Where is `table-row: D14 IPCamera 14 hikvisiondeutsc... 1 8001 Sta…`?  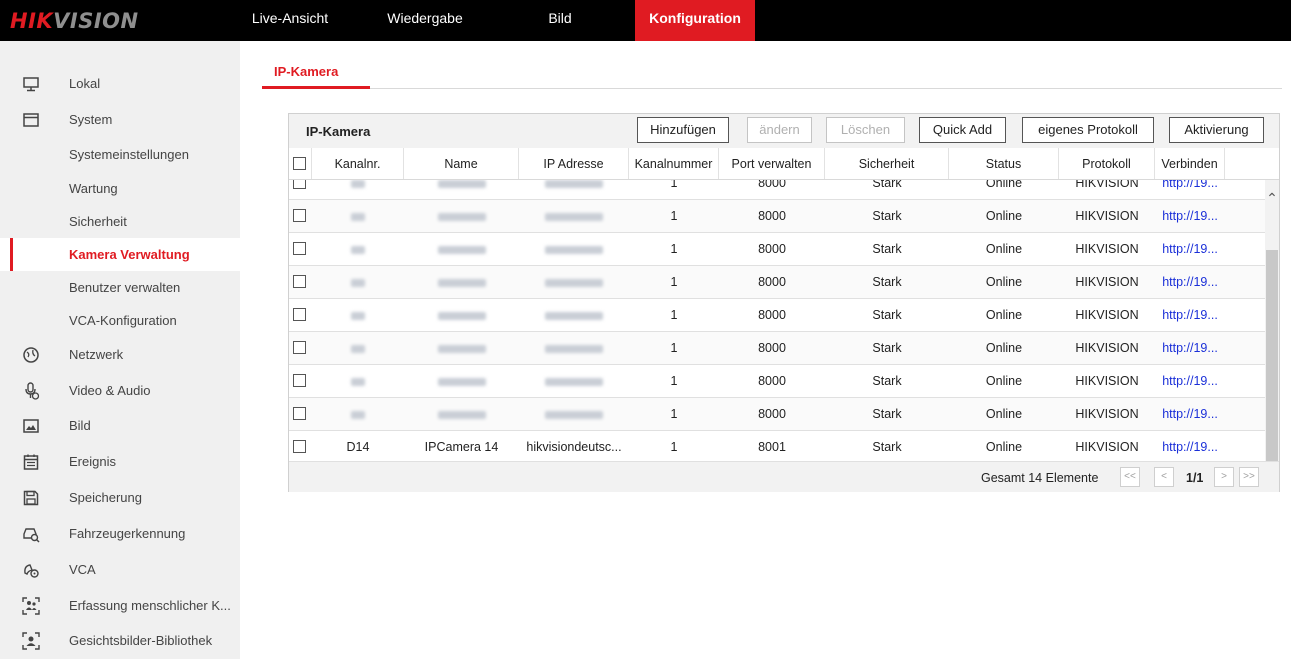 table-row: D14 IPCamera 14 hikvisiondeutsc... 1 8001 Sta… is located at coordinates (777, 446).